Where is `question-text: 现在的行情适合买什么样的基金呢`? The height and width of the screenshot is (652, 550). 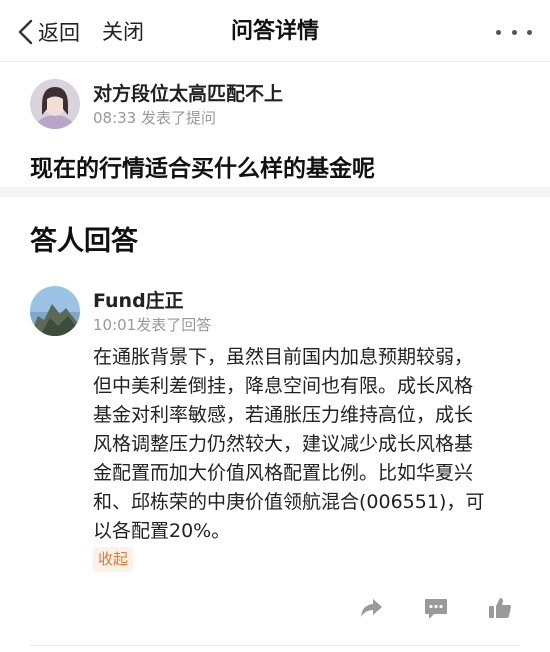 question-text: 现在的行情适合买什么样的基金呢 is located at coordinates (202, 169).